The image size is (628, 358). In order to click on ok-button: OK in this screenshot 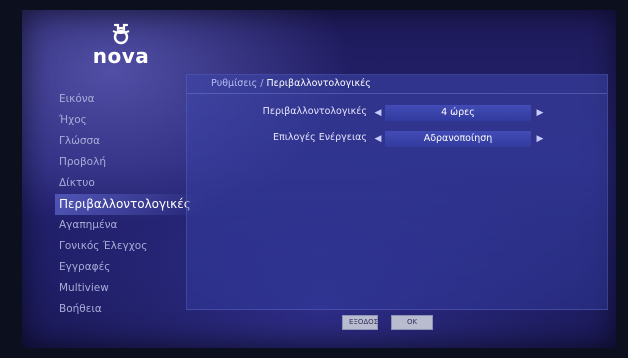, I will do `click(412, 322)`.